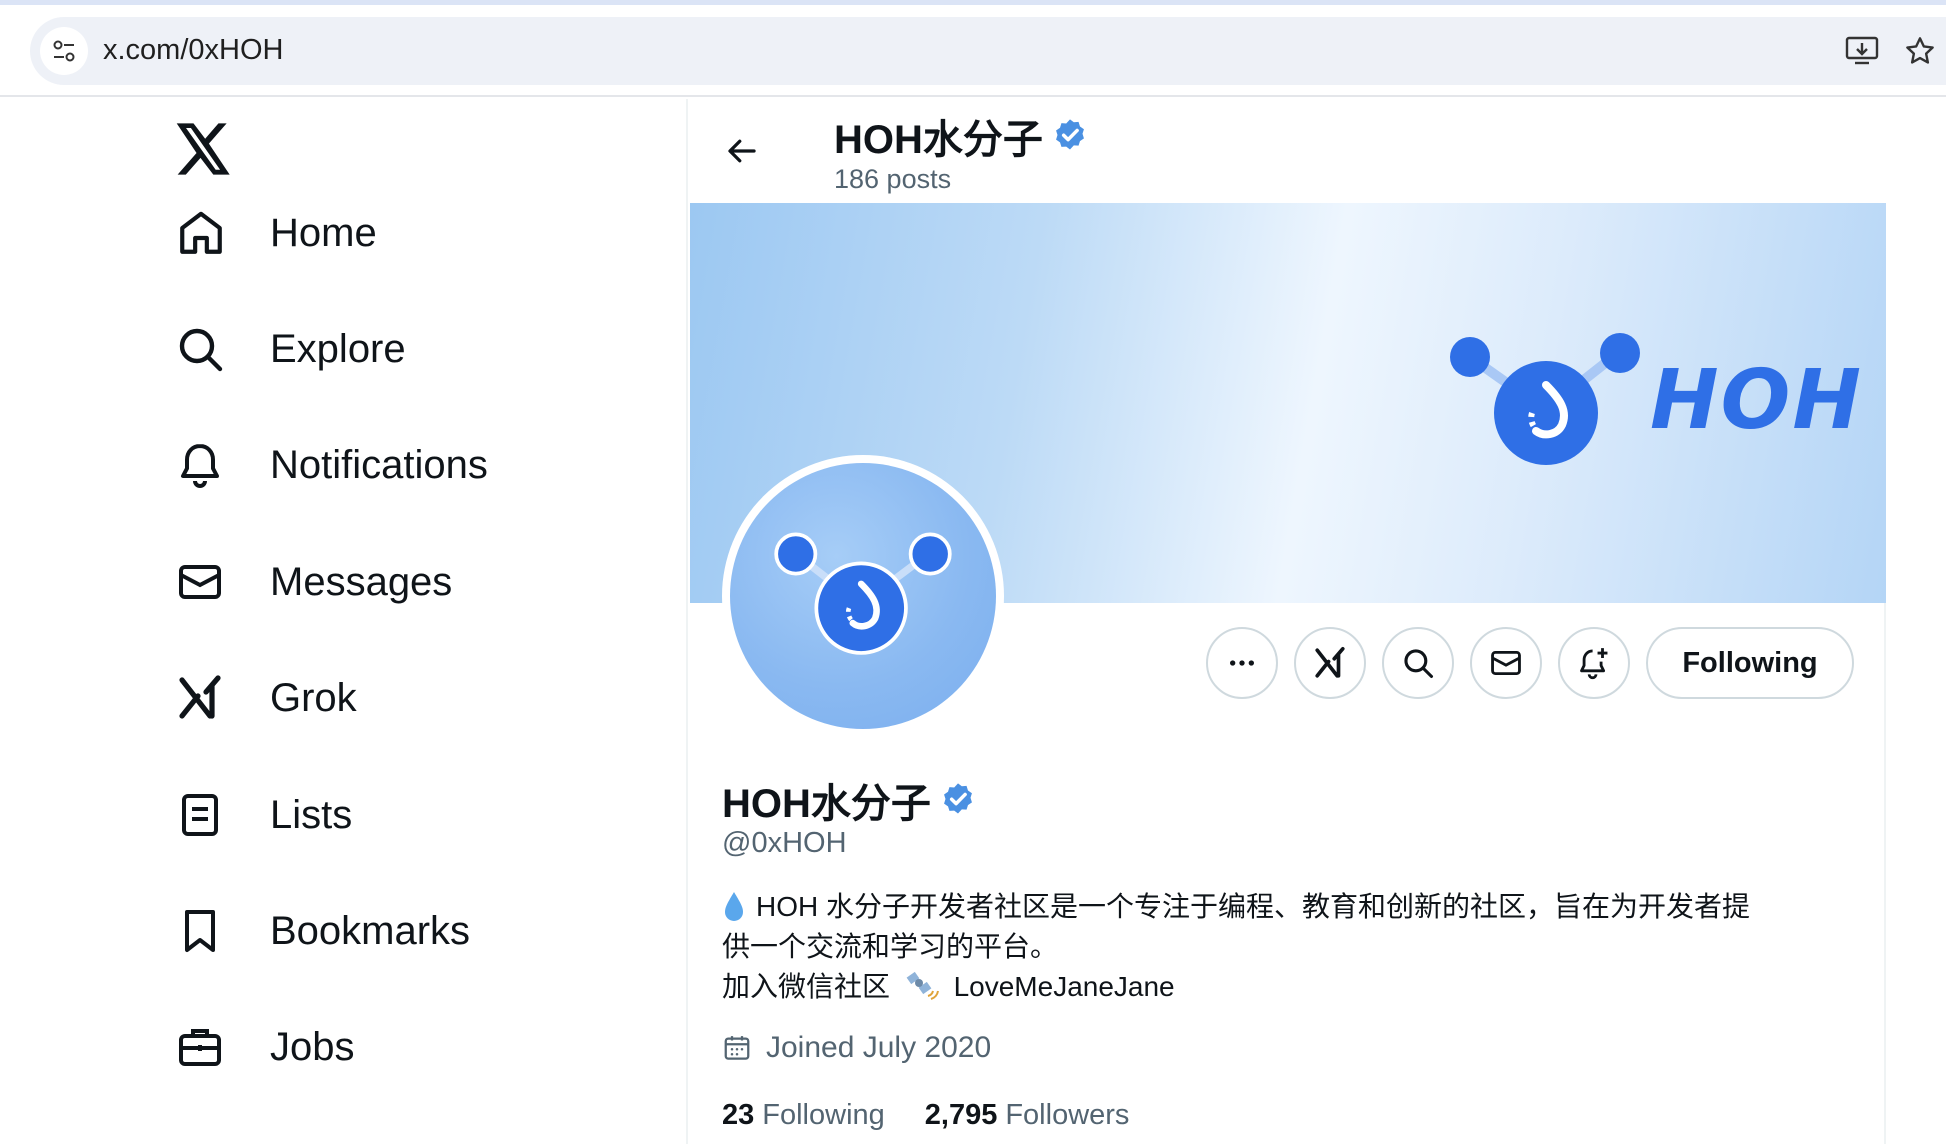  Describe the element at coordinates (379, 464) in the screenshot. I see `sidebar-item-label: Notifications` at that location.